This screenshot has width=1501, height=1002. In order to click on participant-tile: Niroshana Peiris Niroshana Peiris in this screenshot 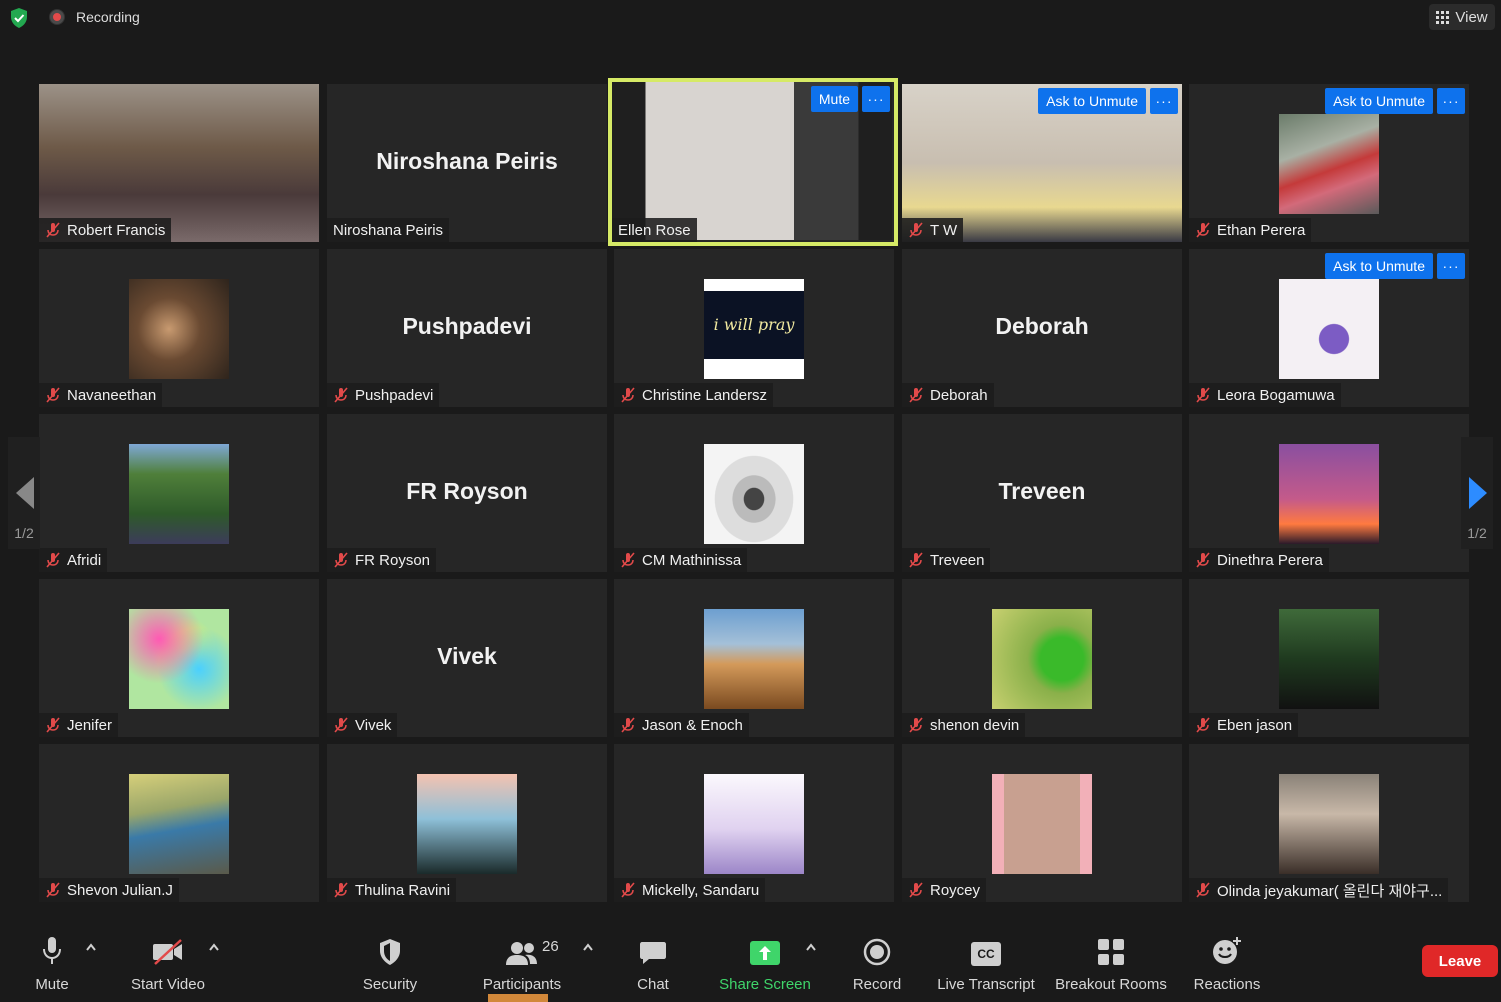, I will do `click(467, 163)`.